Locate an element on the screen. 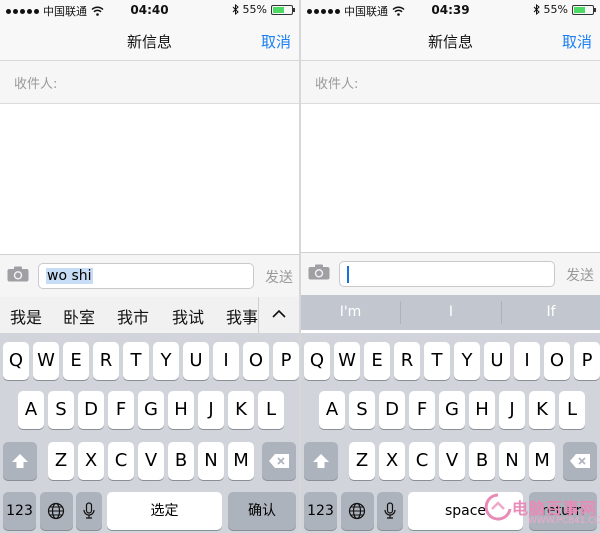 Image resolution: width=600 pixels, height=533 pixels. shift-arrow-icon is located at coordinates (321, 461).